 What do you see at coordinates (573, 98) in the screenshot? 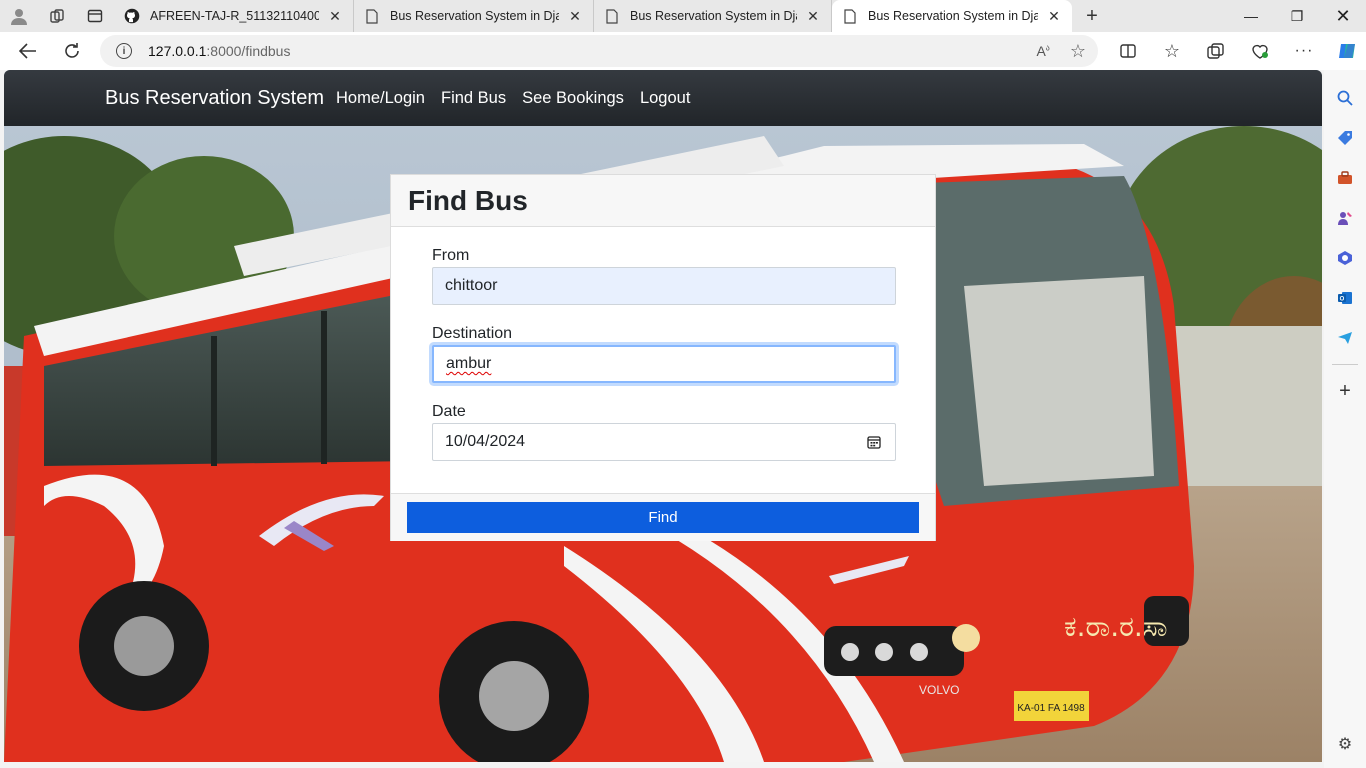
I see `nav-link-see-bookings: See Bookings` at bounding box center [573, 98].